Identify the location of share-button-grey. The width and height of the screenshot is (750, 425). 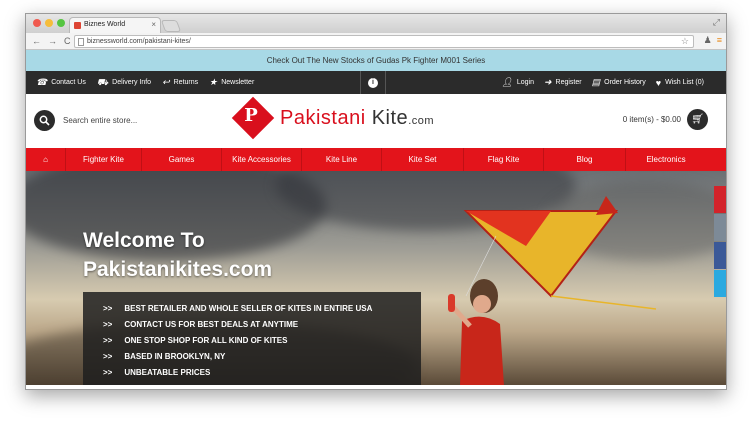
(720, 227).